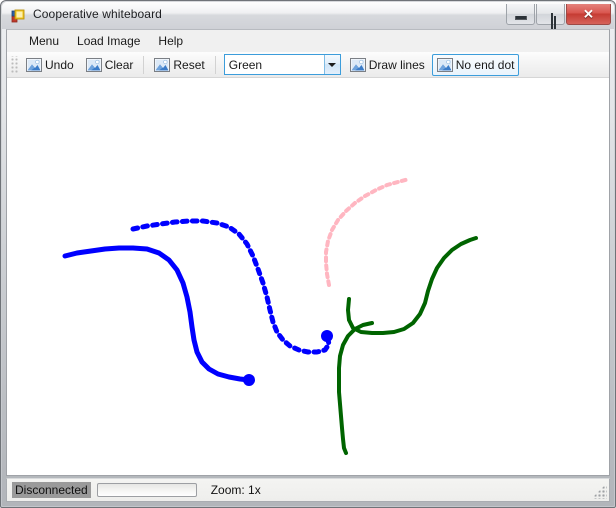 The width and height of the screenshot is (616, 508). I want to click on title-bar: Cooperative whiteboard ✕, so click(308, 15).